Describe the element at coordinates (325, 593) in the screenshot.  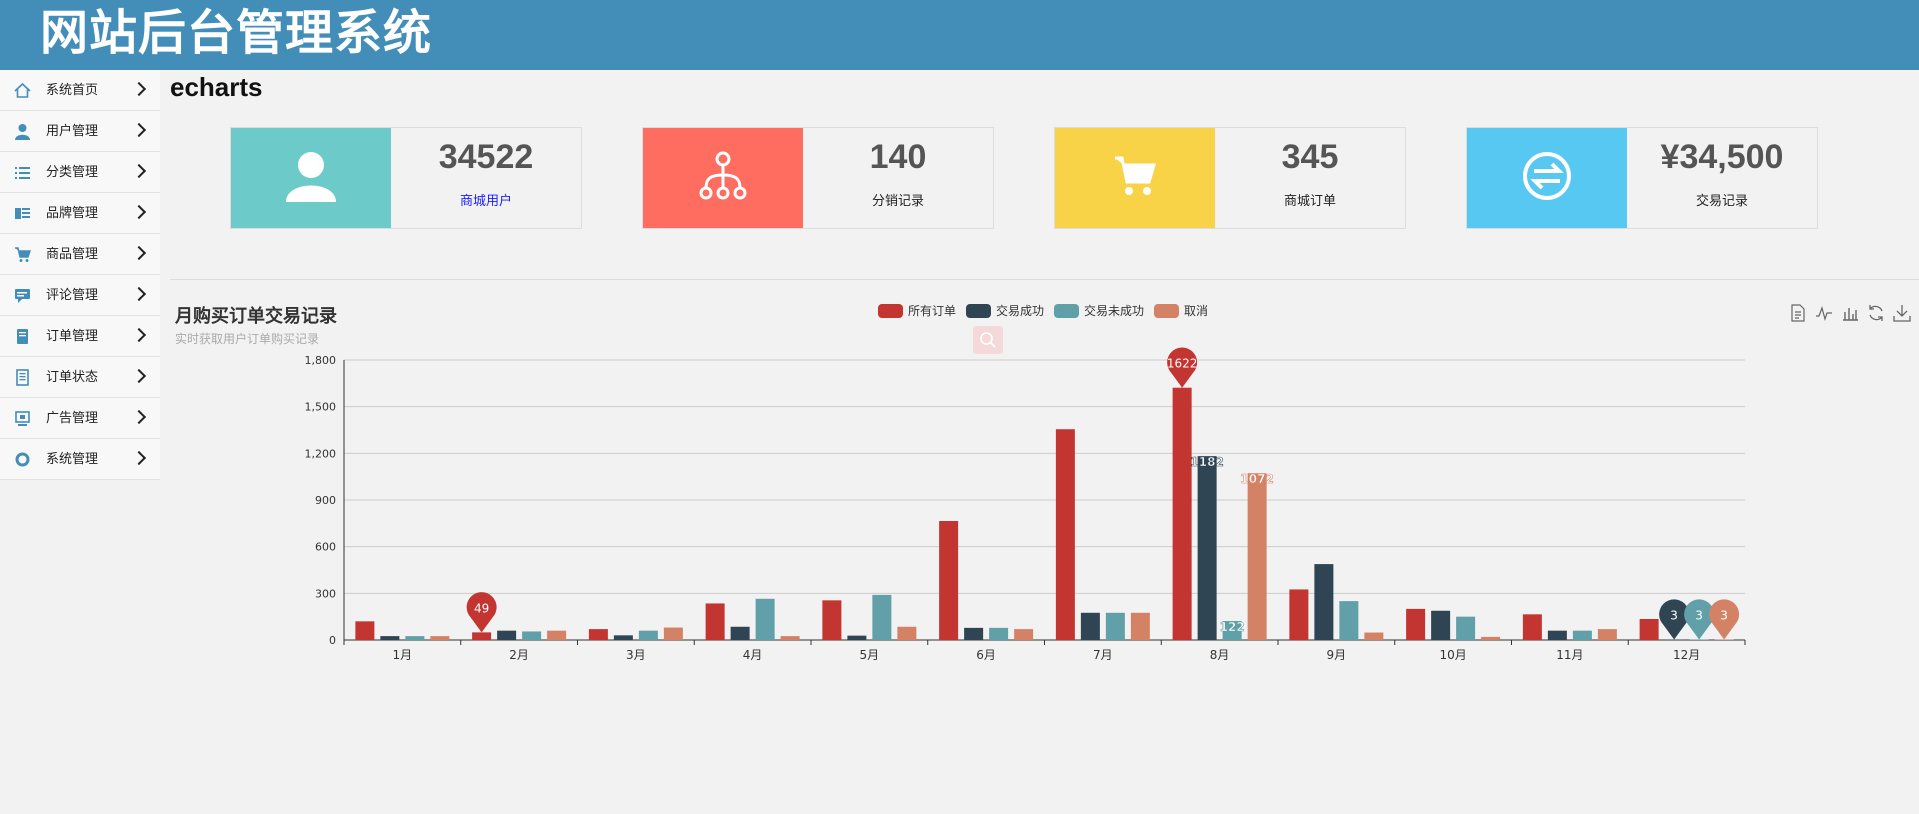
I see `y-tick-label: 300` at that location.